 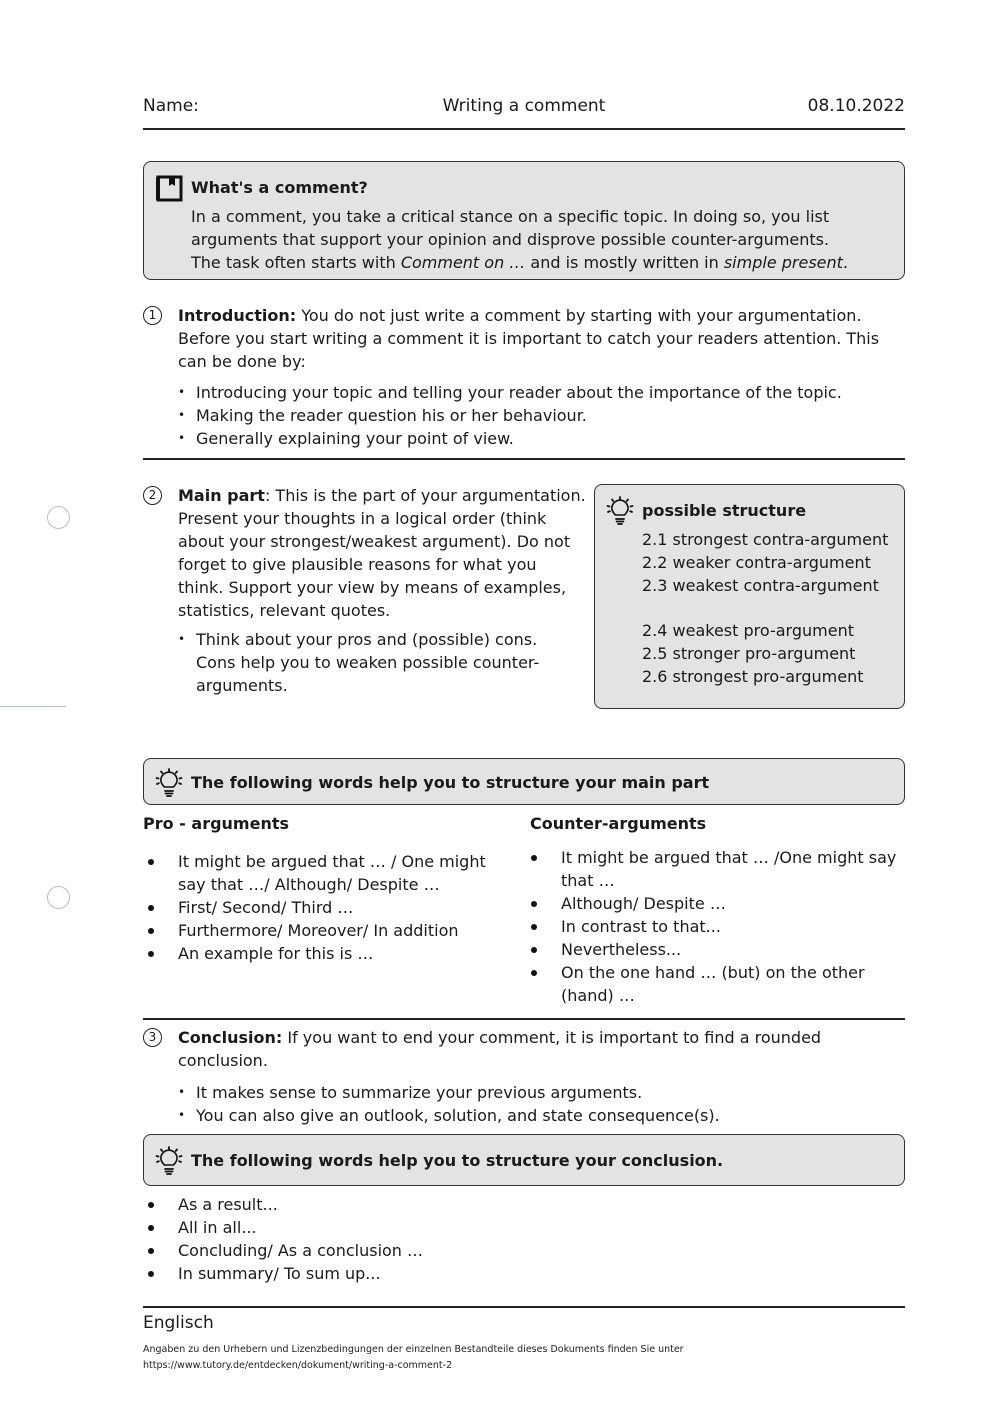 What do you see at coordinates (760, 585) in the screenshot?
I see `structure-item: 2.3 weakest contra-argument` at bounding box center [760, 585].